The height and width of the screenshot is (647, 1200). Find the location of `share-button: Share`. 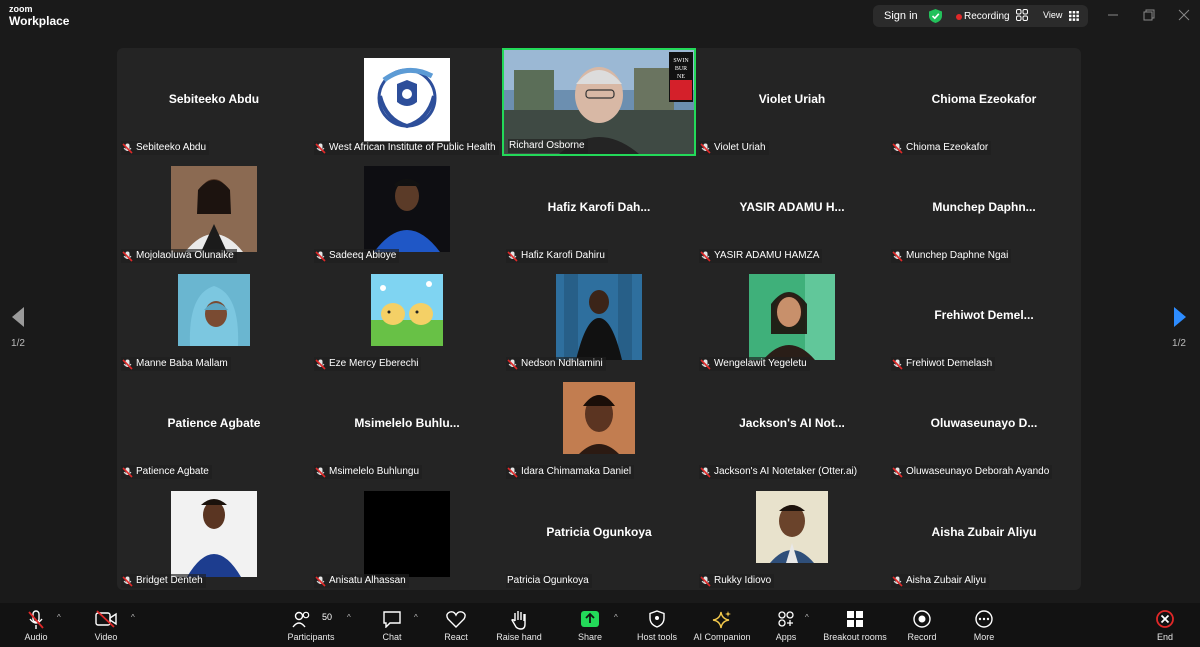

share-button: Share is located at coordinates (590, 625).